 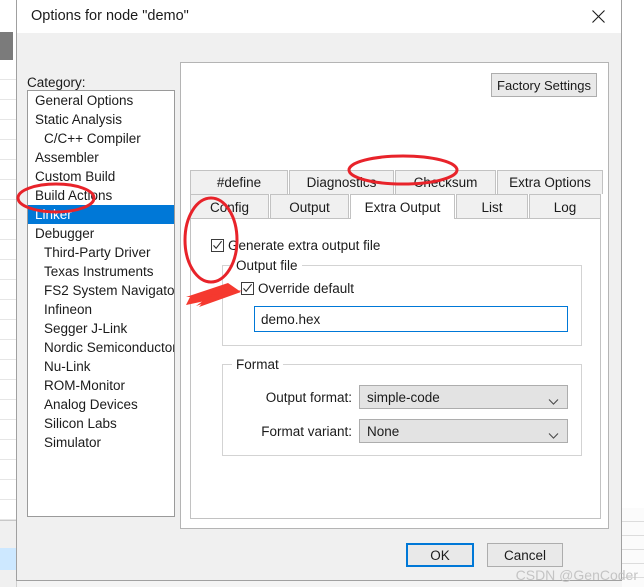 What do you see at coordinates (633, 293) in the screenshot?
I see `background-window-right` at bounding box center [633, 293].